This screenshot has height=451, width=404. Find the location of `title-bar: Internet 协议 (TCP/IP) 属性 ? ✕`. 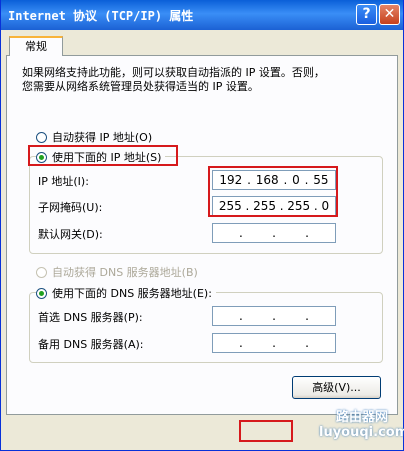

title-bar: Internet 协议 (TCP/IP) 属性 ? ✕ is located at coordinates (202, 15).